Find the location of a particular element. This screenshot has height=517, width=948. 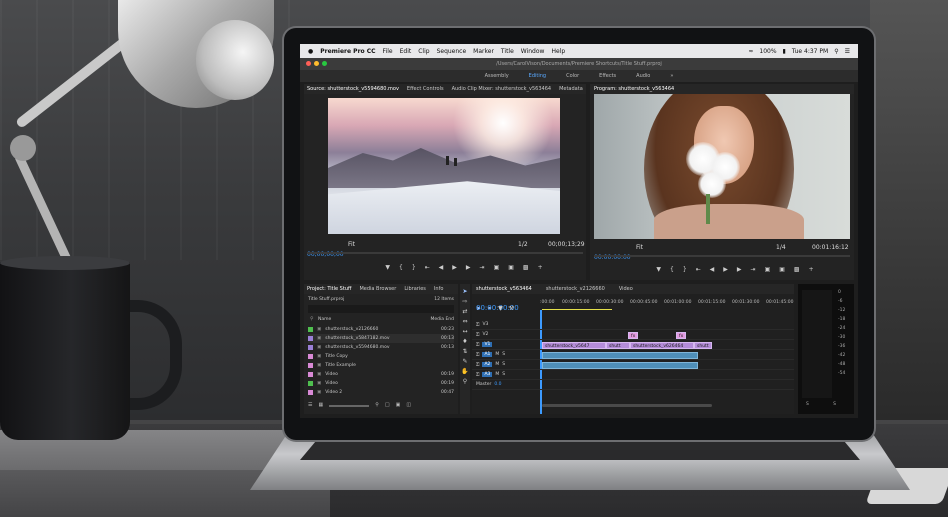

hand-icon: ✋ is located at coordinates (464, 371).